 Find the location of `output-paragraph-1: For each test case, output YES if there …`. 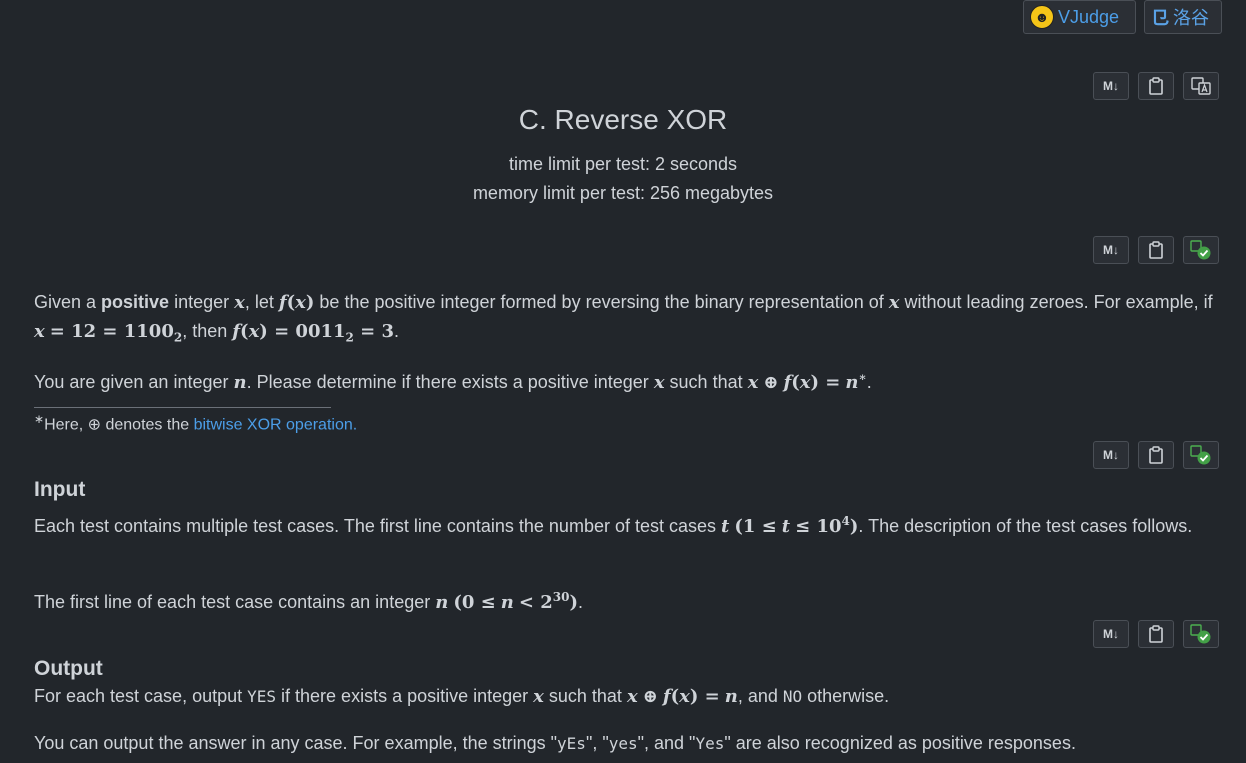

output-paragraph-1: For each test case, output YES if there … is located at coordinates (462, 696).